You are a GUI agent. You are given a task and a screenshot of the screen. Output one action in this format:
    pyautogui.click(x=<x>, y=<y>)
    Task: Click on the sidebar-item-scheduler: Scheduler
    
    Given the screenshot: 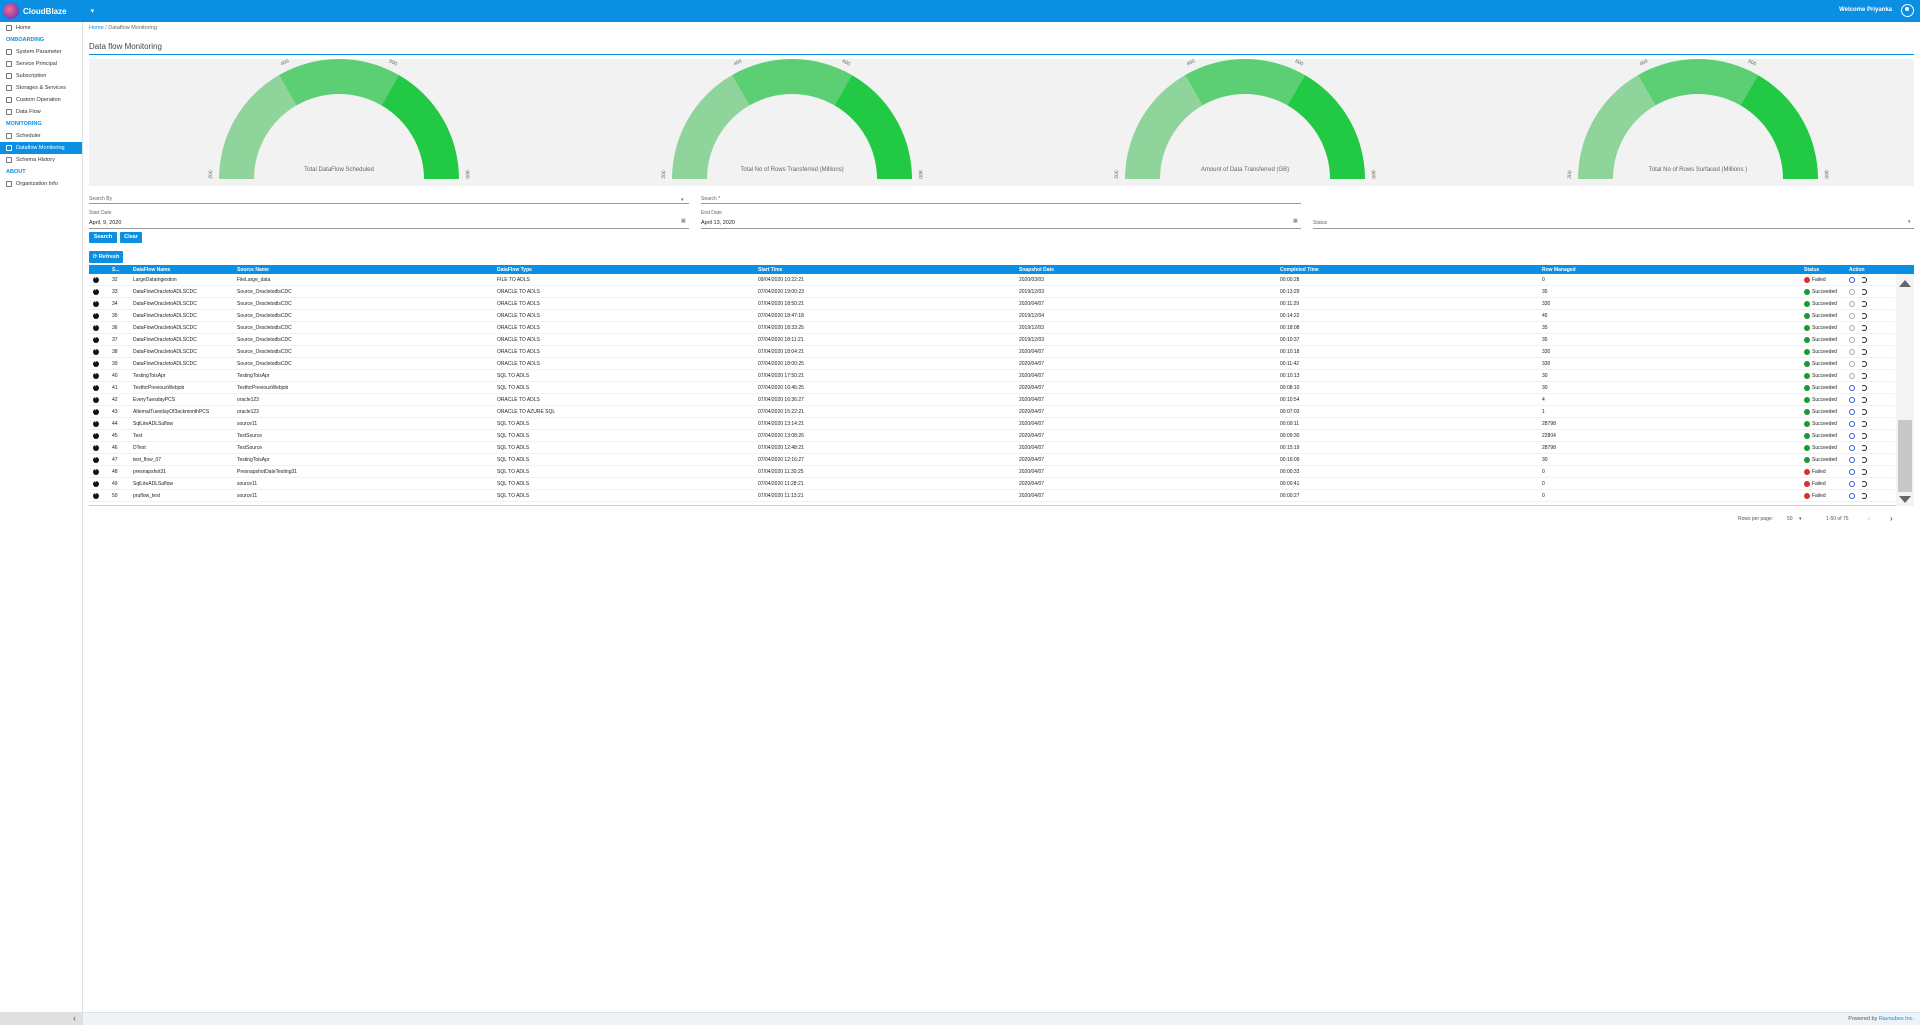 What is the action you would take?
    pyautogui.click(x=41, y=136)
    